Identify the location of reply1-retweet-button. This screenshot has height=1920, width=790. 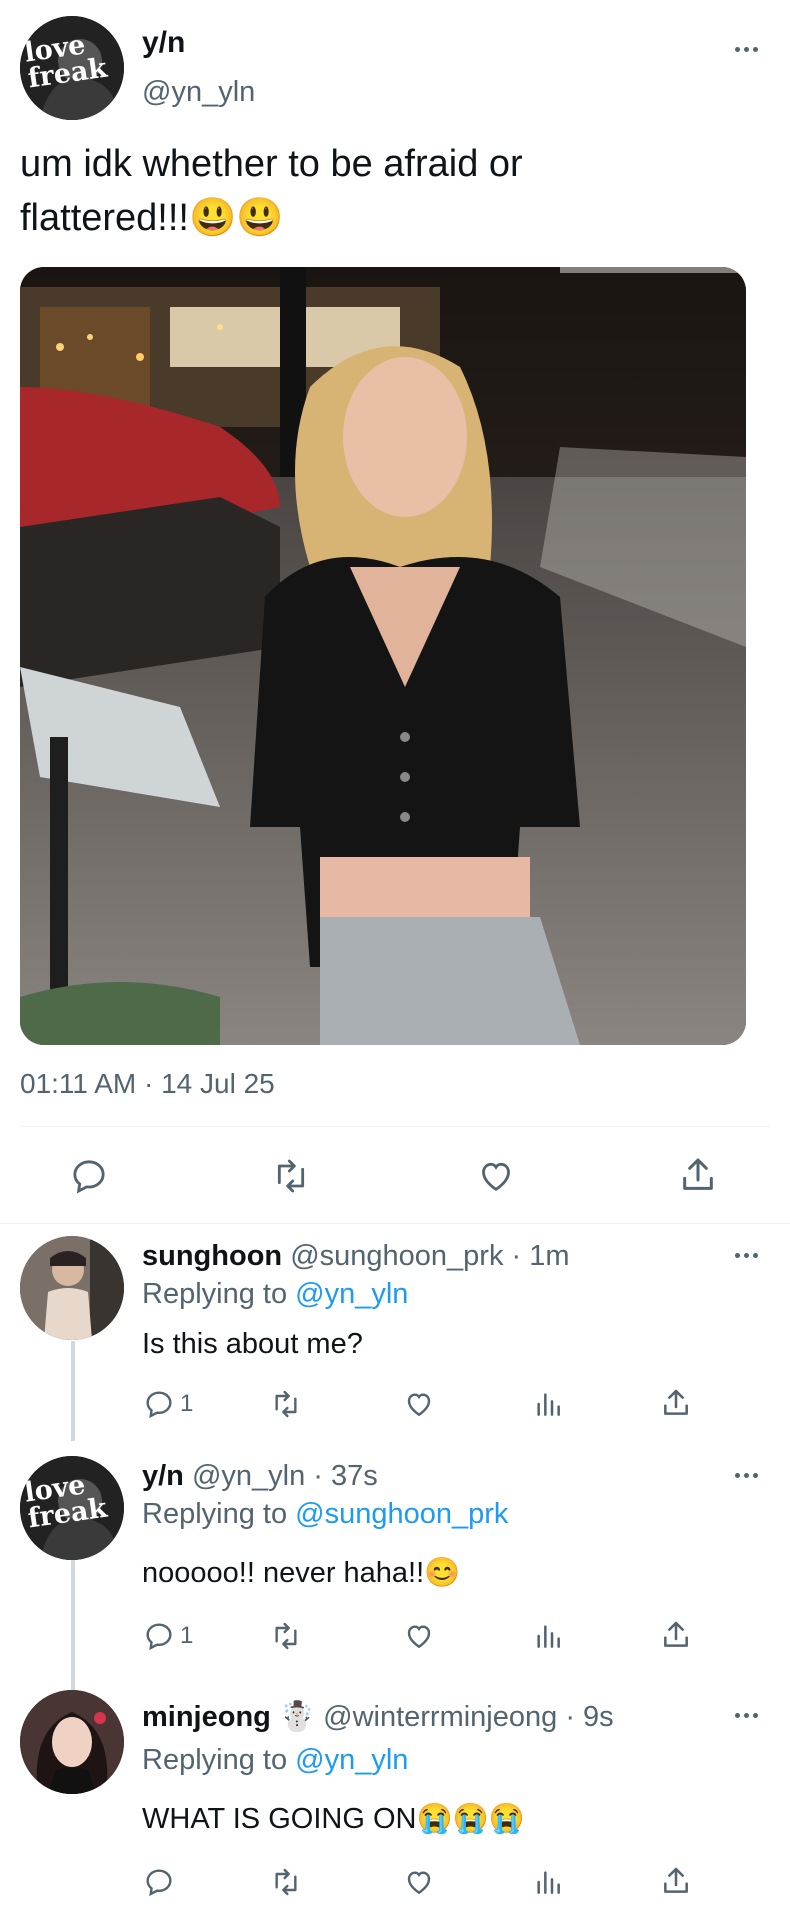
(286, 1404).